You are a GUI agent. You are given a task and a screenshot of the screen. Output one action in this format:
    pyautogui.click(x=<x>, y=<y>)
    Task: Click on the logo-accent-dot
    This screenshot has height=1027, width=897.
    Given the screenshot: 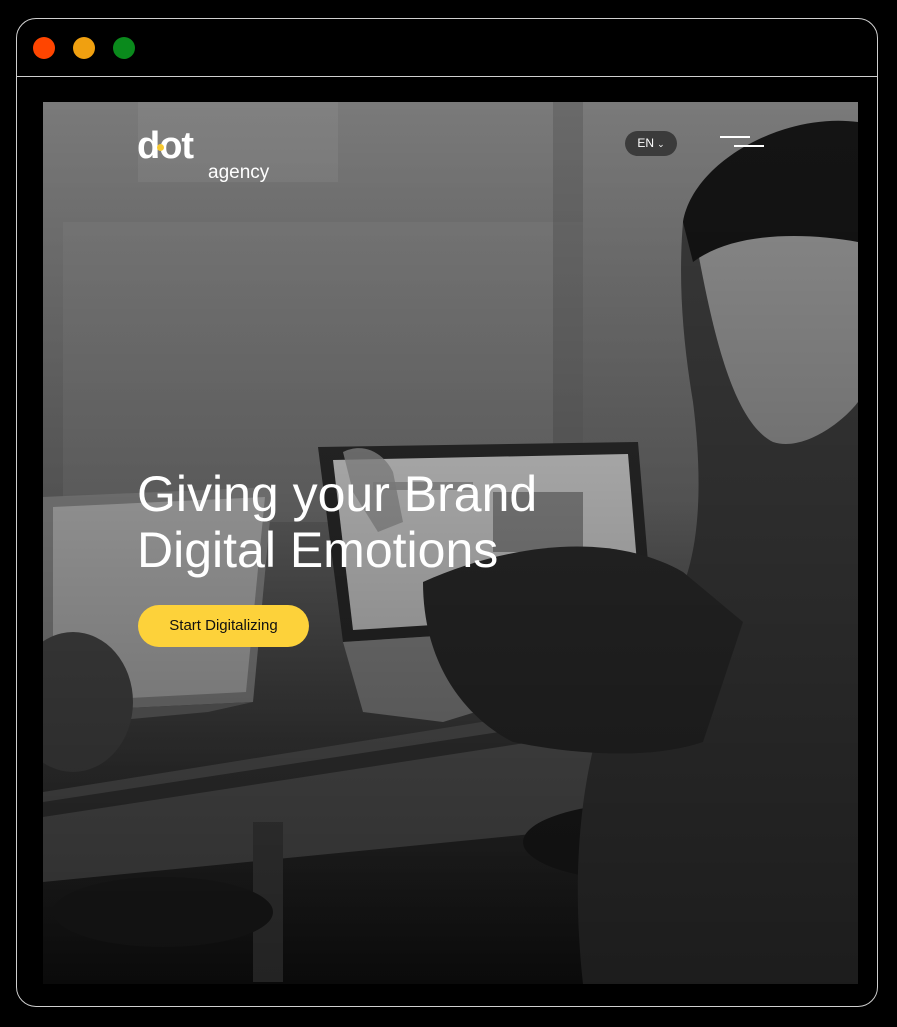 What is the action you would take?
    pyautogui.click(x=160, y=147)
    